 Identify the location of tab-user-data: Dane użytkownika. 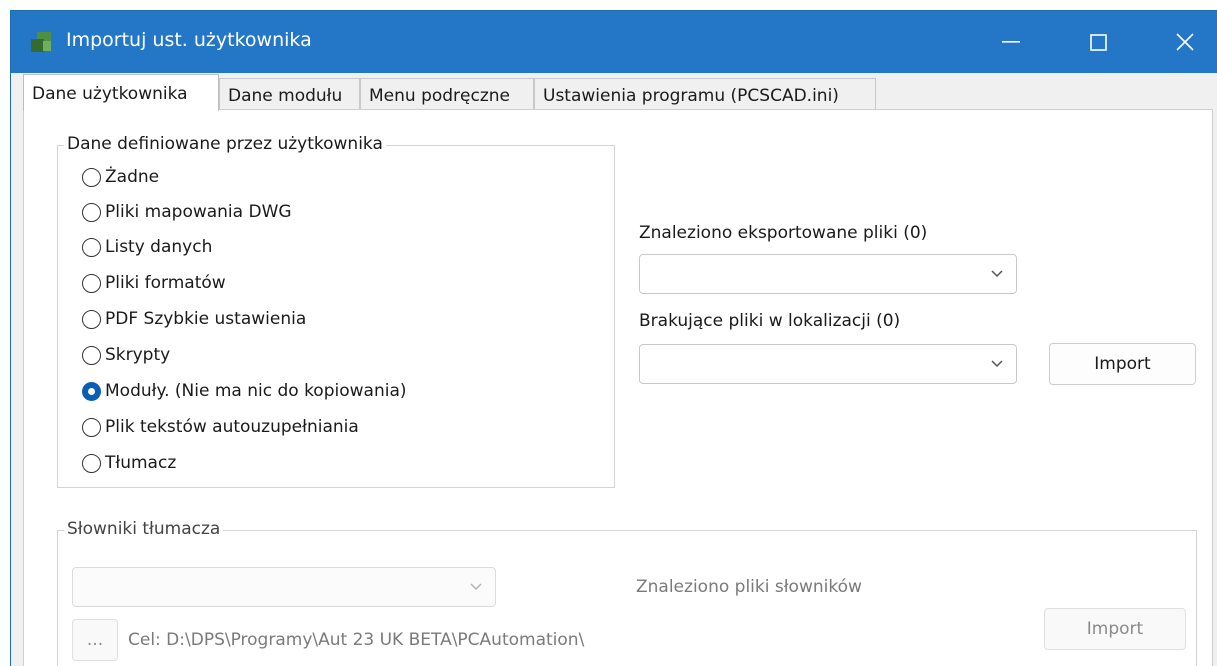
(121, 92).